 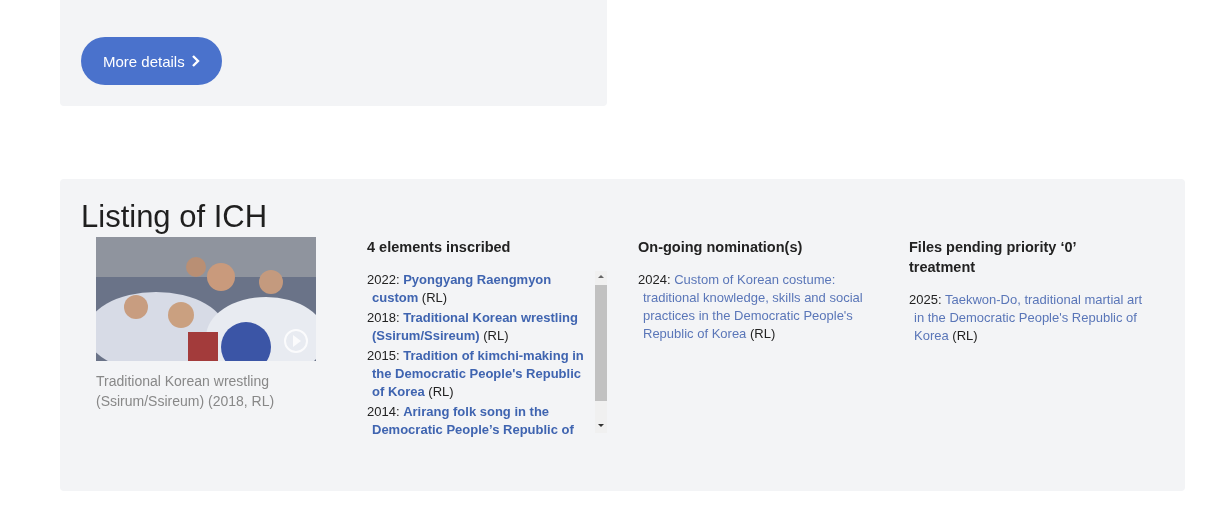 I want to click on list-entry: 2018: Traditional Korean wrestling (Ssirum/Ssireum) (RL), so click(x=479, y=327).